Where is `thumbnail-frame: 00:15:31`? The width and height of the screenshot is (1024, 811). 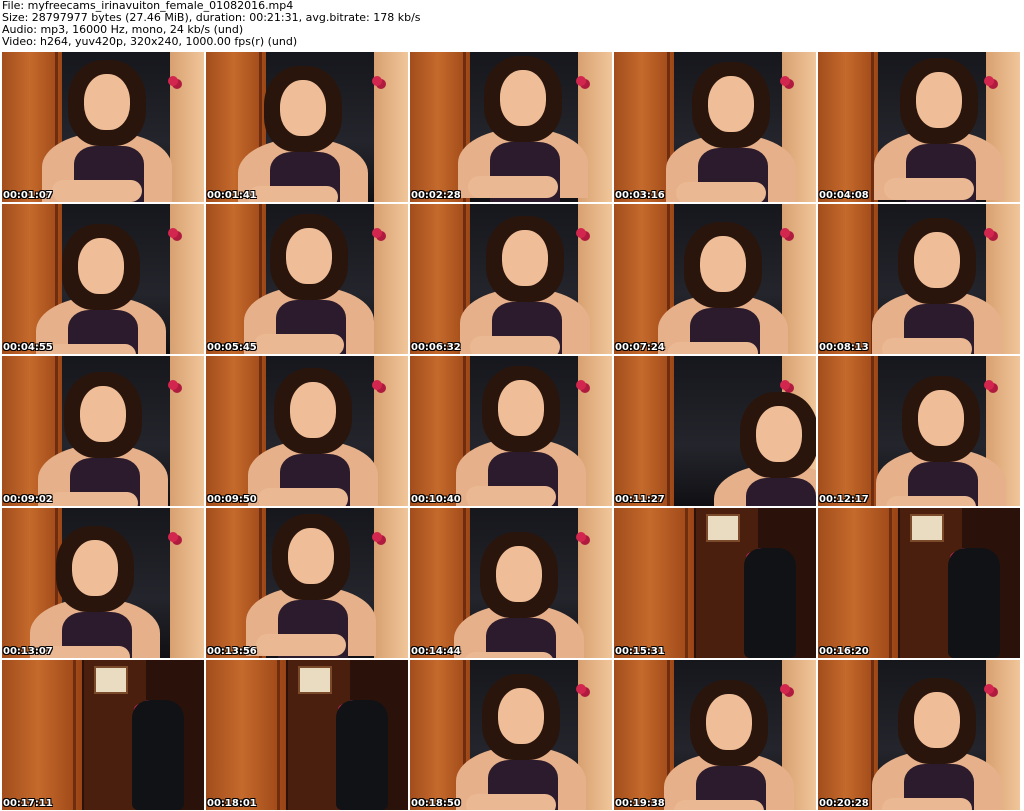 thumbnail-frame: 00:15:31 is located at coordinates (715, 583).